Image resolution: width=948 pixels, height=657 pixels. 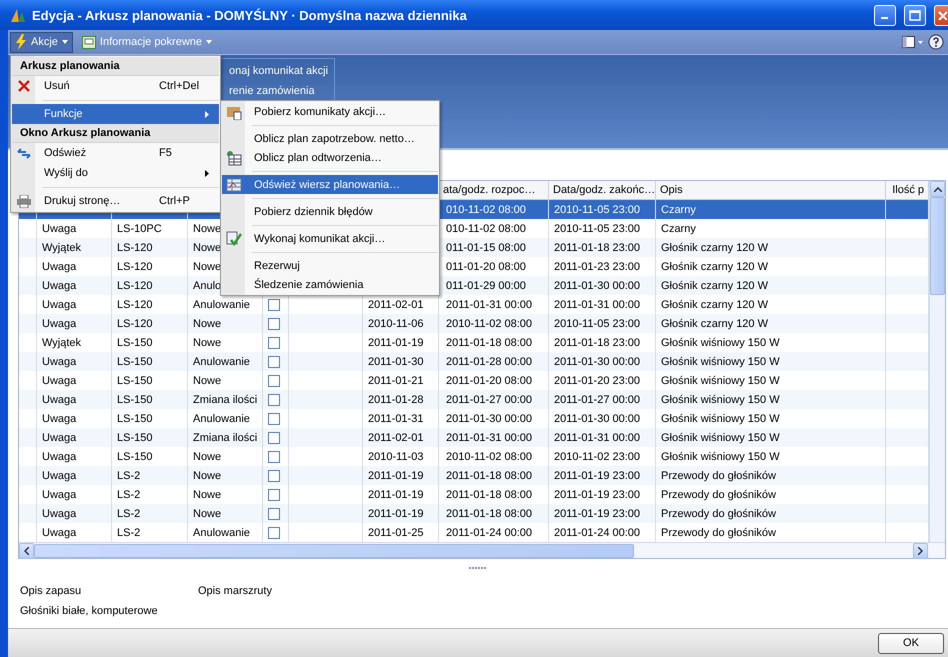 I want to click on menu-item: Wyślij do, so click(x=115, y=173).